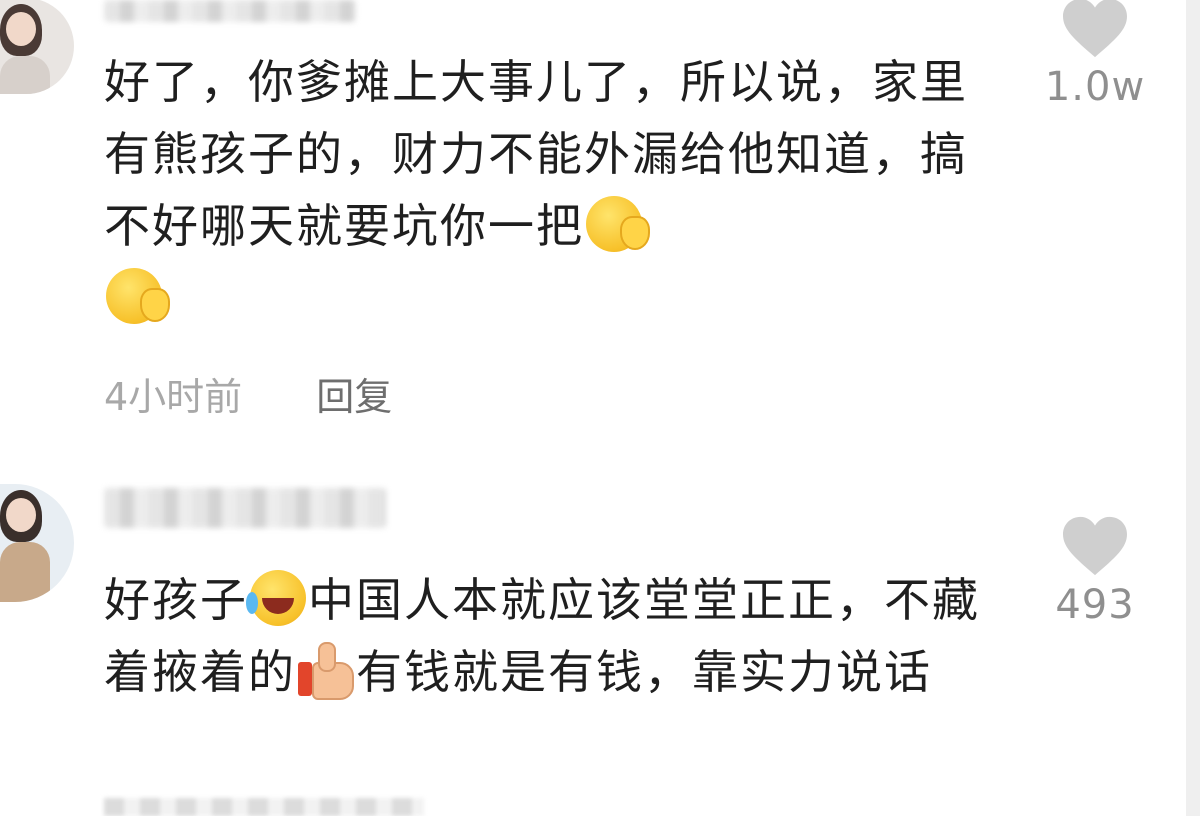 Image resolution: width=1200 pixels, height=816 pixels. I want to click on like-button: 493, so click(1095, 571).